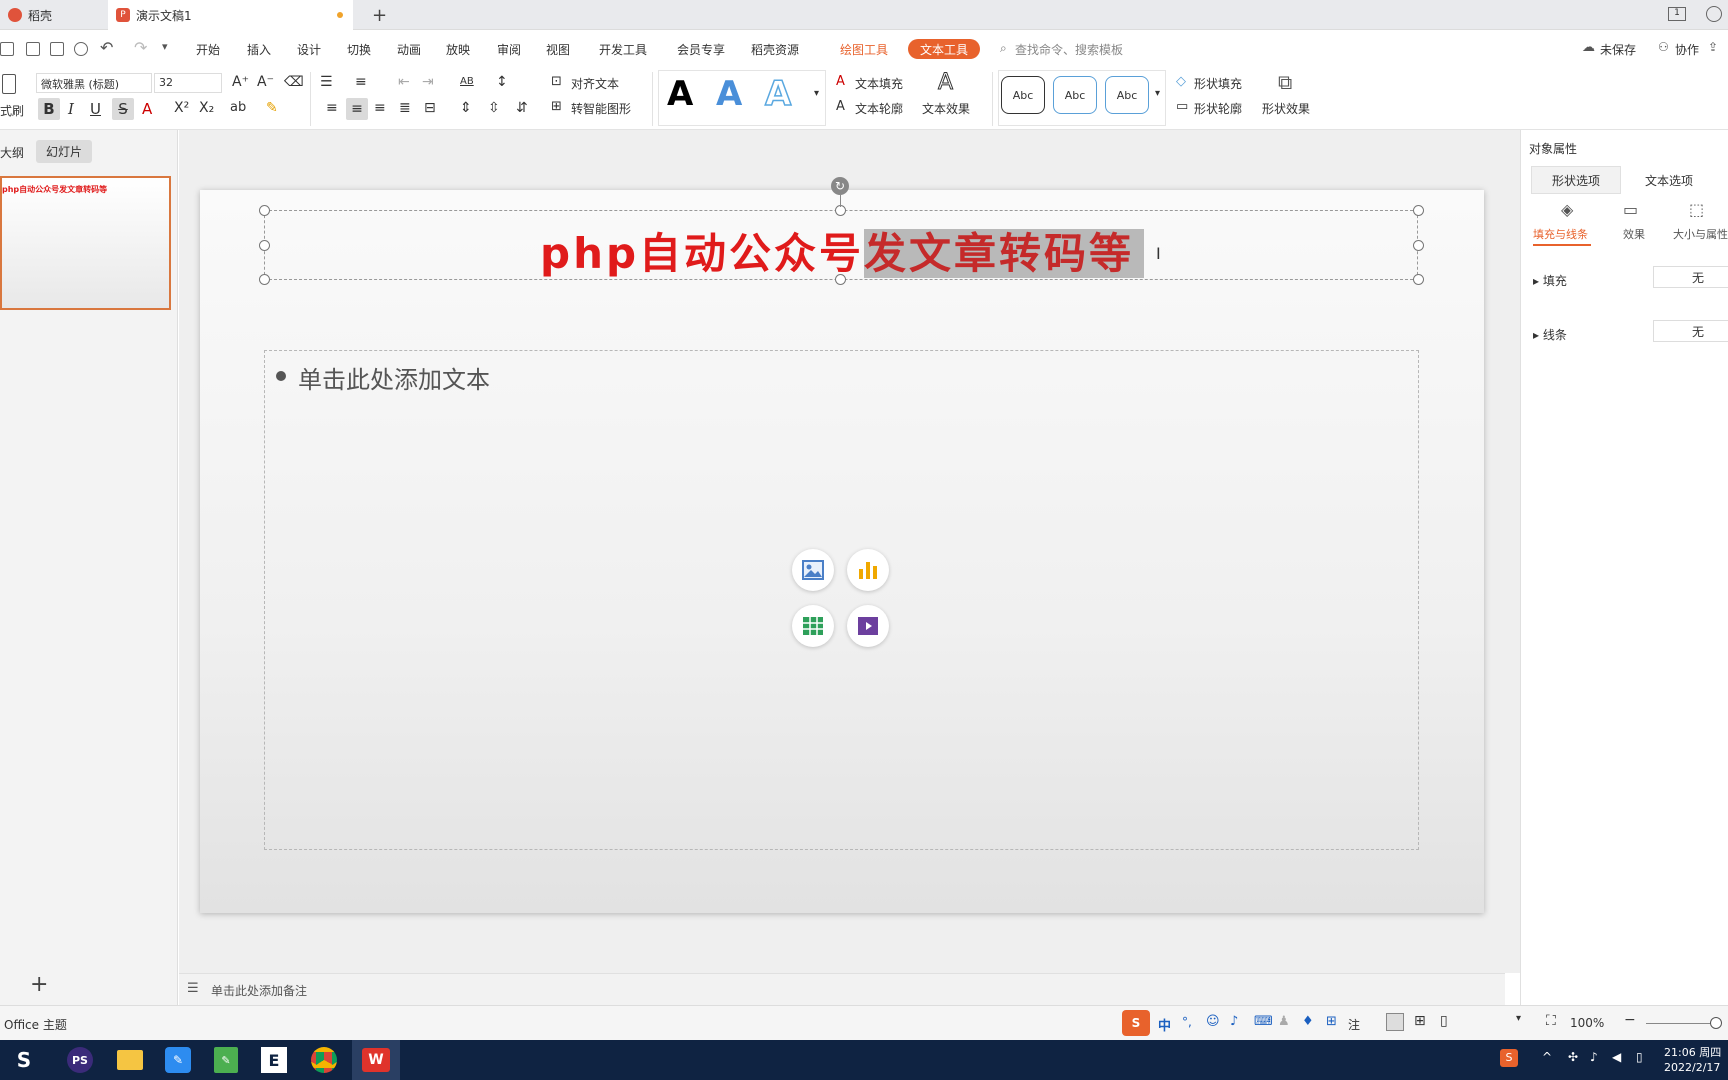 Image resolution: width=1728 pixels, height=1080 pixels. I want to click on text-outline-button: 文本轮廓, so click(879, 108).